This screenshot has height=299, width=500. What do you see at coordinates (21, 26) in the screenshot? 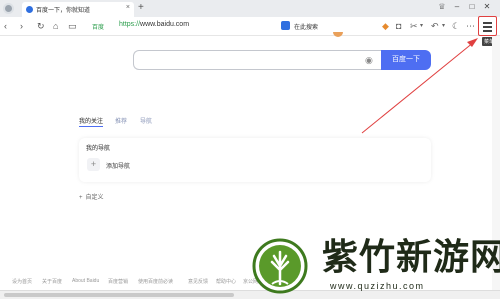
I see `forward-icon: ›` at bounding box center [21, 26].